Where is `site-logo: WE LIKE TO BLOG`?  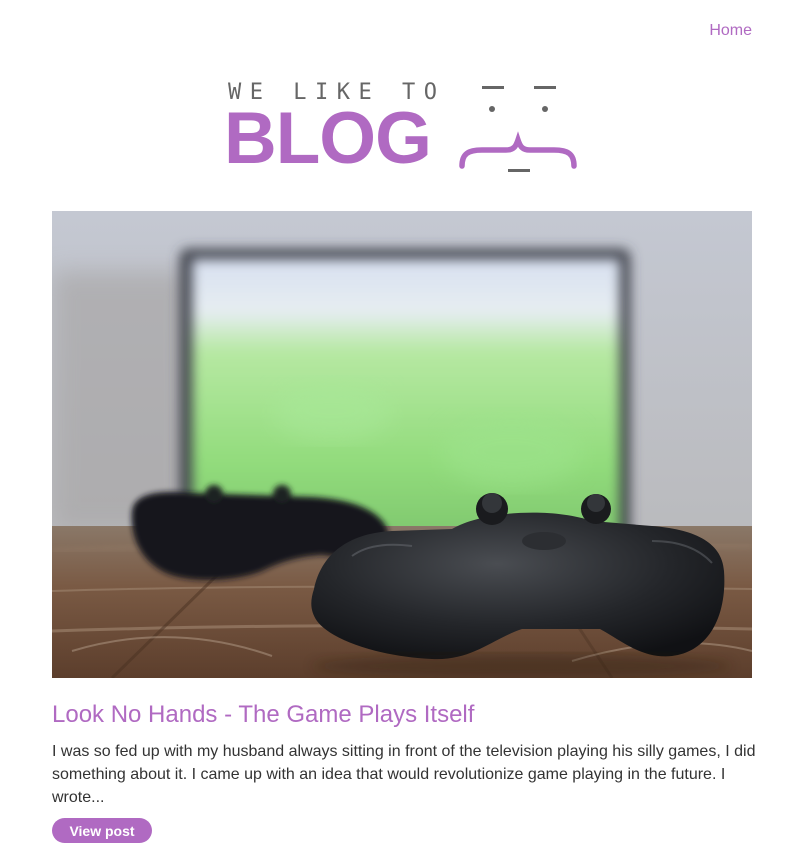
site-logo: WE LIKE TO BLOG is located at coordinates (404, 128).